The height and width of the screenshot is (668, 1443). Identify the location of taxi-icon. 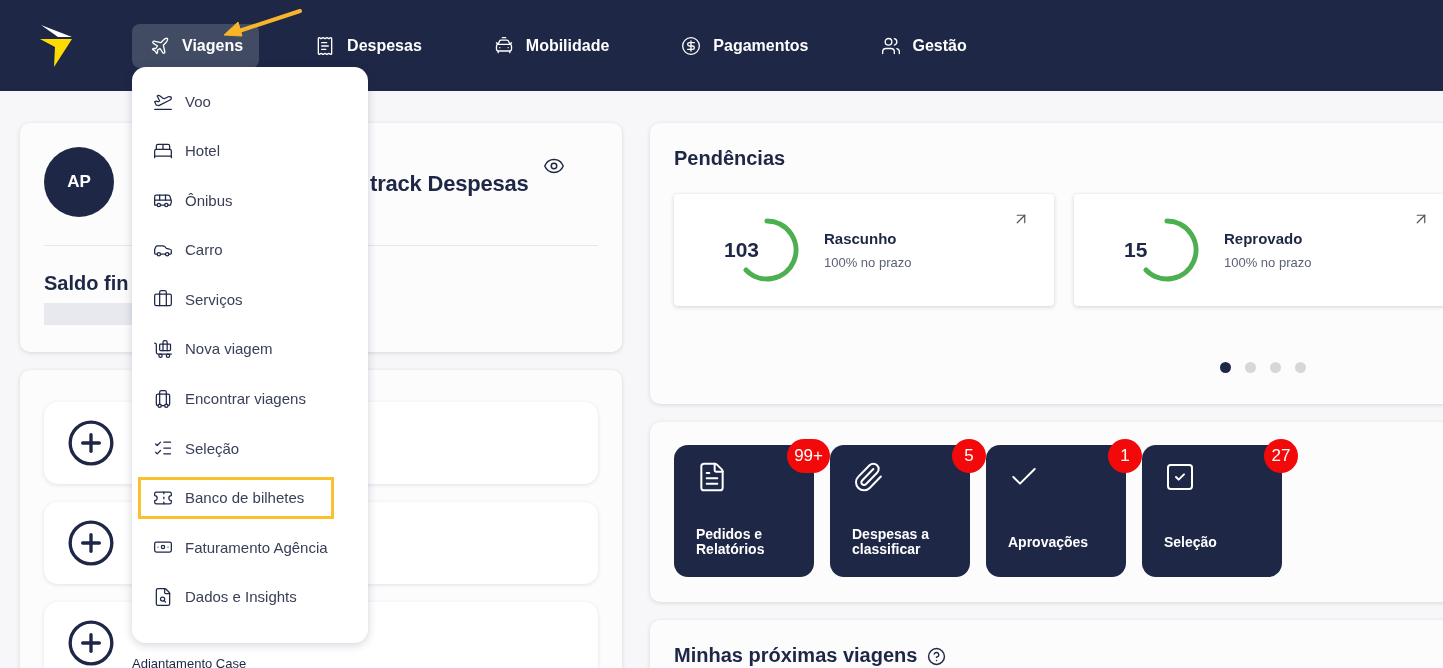
(503, 45).